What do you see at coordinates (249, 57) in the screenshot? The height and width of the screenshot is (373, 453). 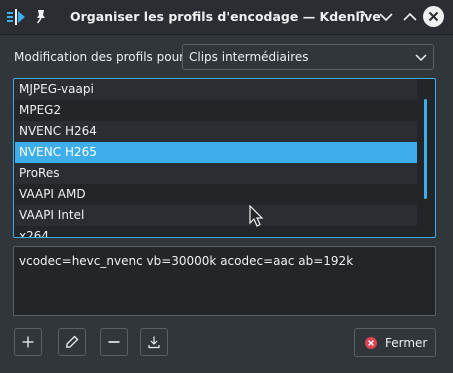 I see `combobox-value: Clips intermédiaires` at bounding box center [249, 57].